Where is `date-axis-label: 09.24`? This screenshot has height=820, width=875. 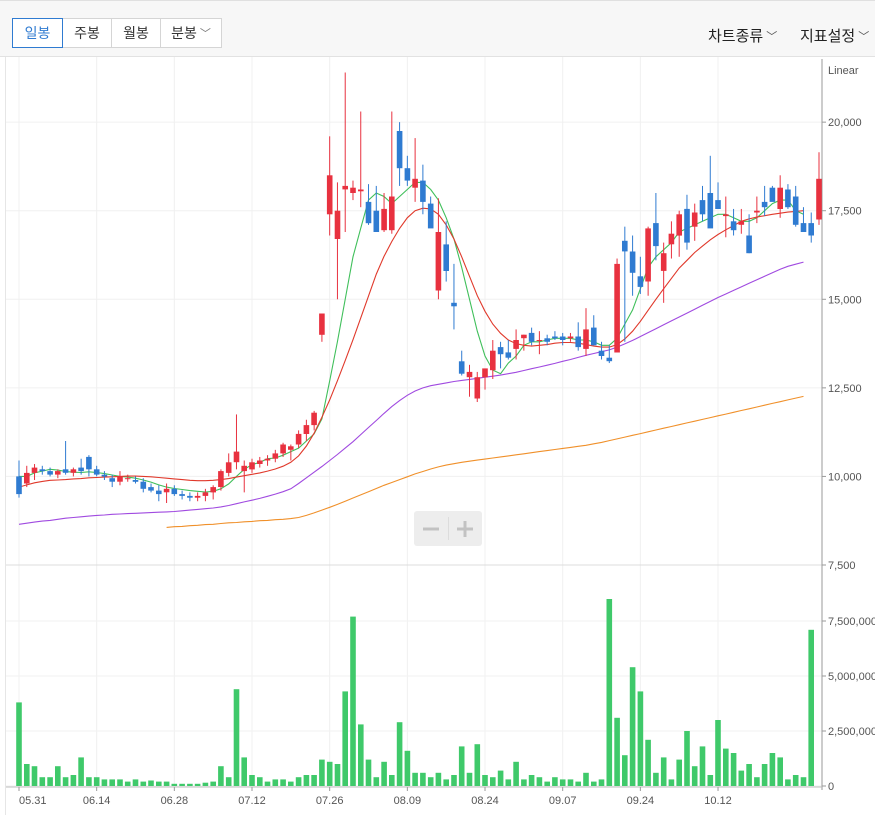
date-axis-label: 09.24 is located at coordinates (641, 801).